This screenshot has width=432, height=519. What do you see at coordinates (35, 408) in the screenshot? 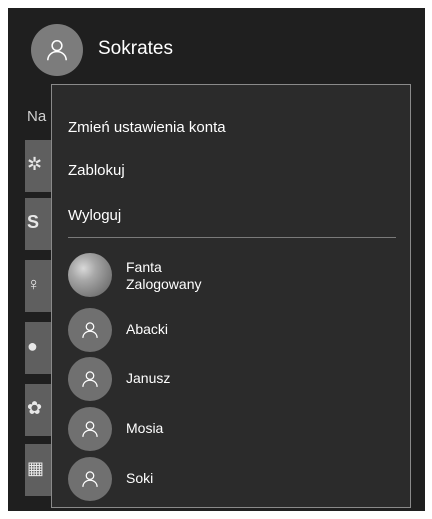
I see `palette-icon: ✿` at bounding box center [35, 408].